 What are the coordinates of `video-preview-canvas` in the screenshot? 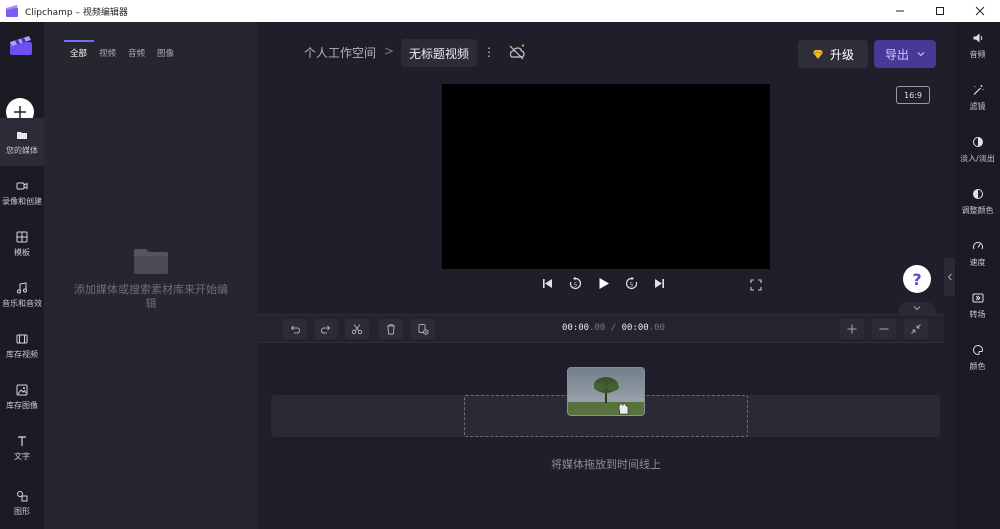 It's located at (606, 176).